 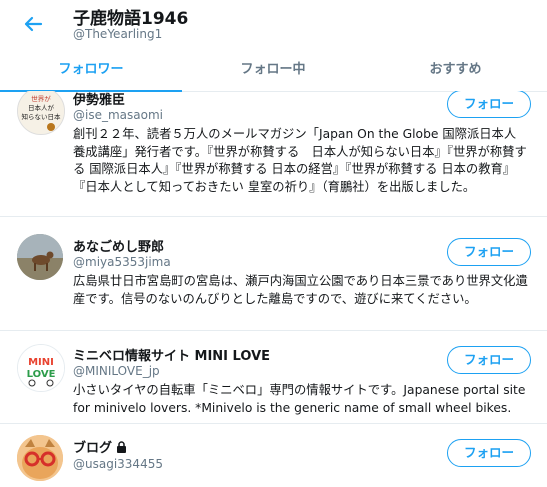 What do you see at coordinates (273, 25) in the screenshot?
I see `header: 子鹿物語1946 @TheYearling1` at bounding box center [273, 25].